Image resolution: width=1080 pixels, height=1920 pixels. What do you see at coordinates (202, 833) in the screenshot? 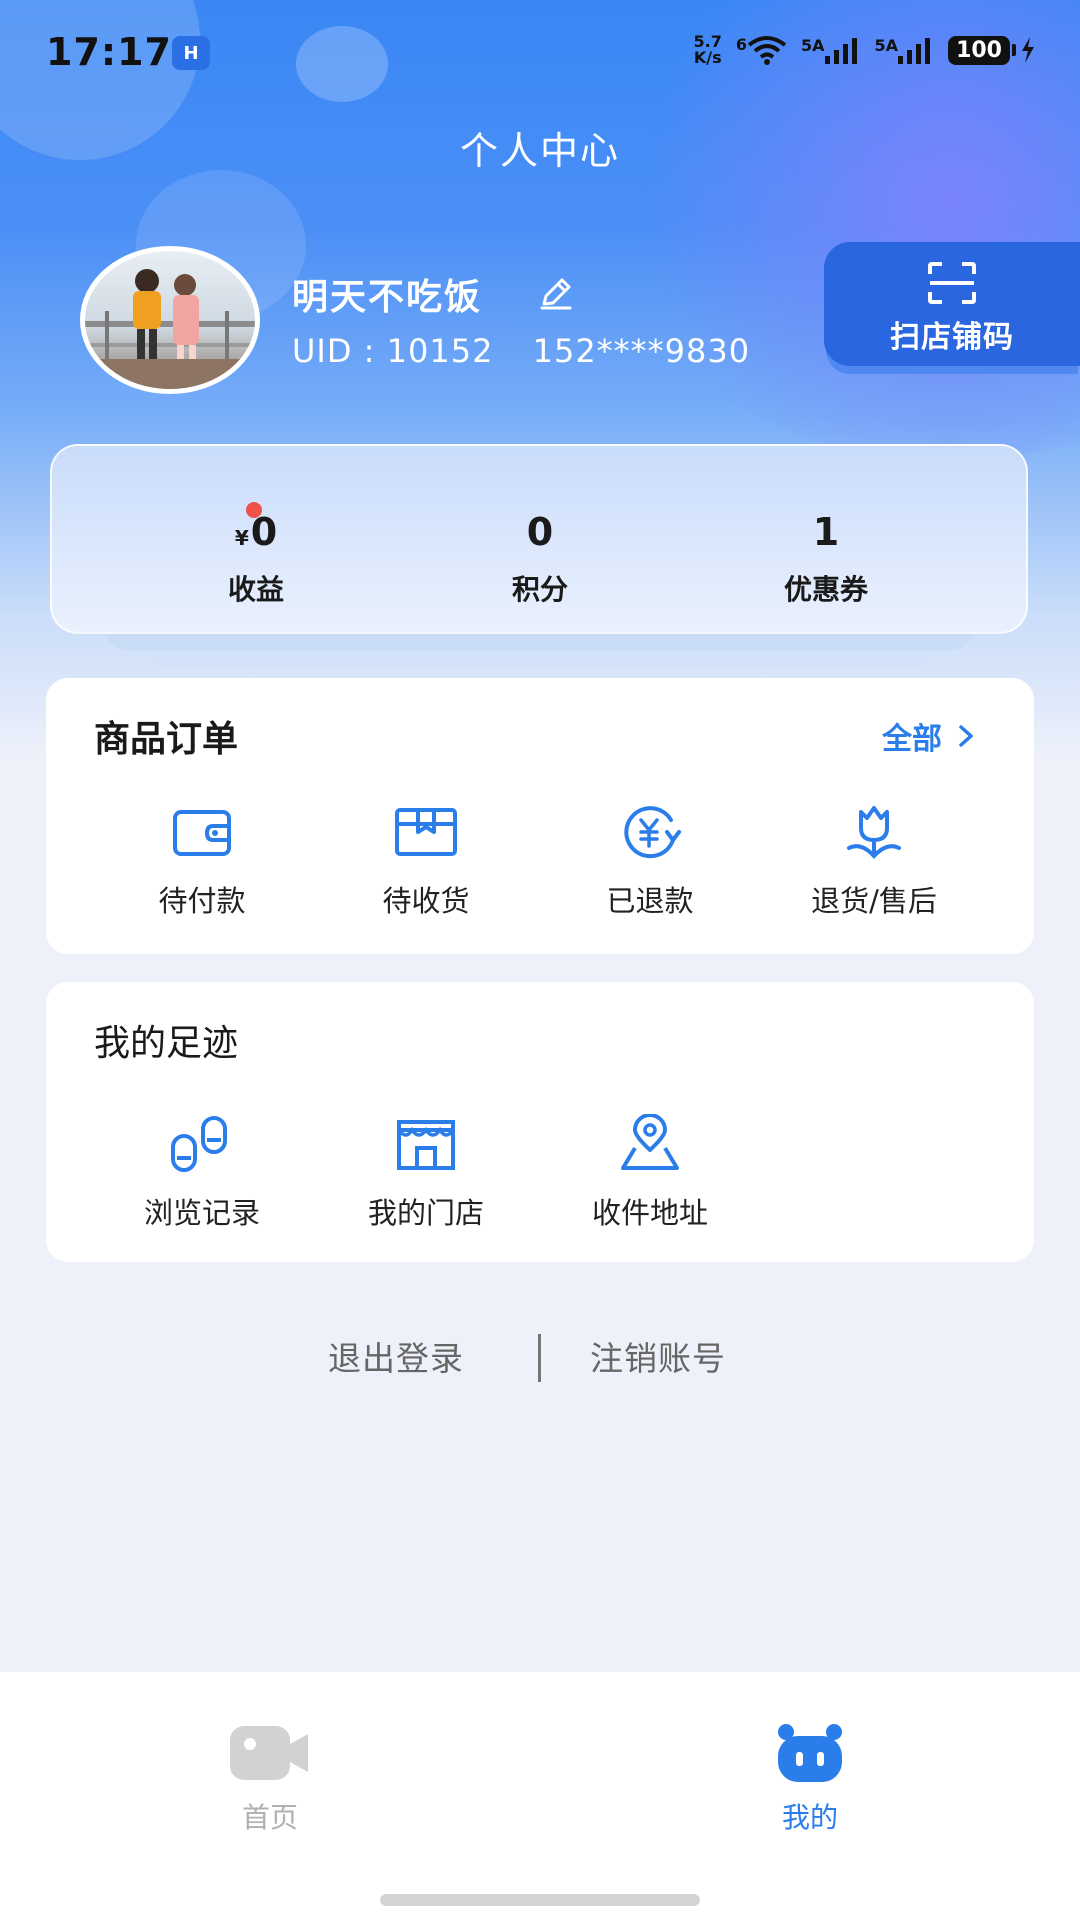
I see `wallet-icon` at bounding box center [202, 833].